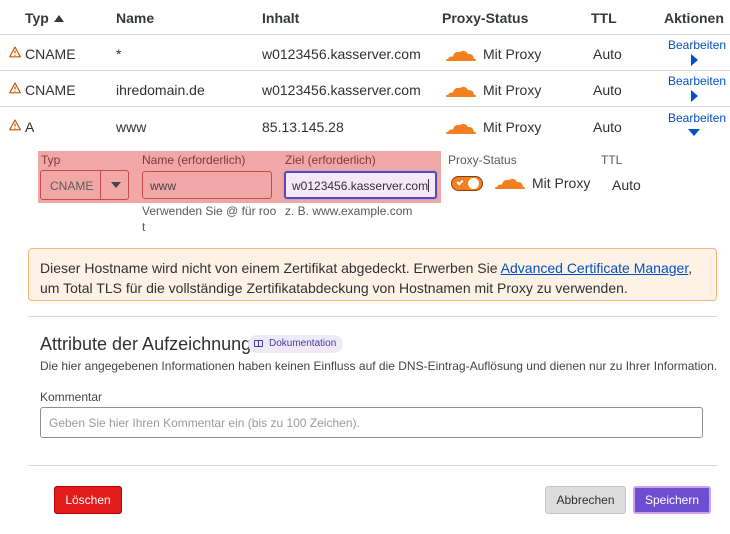 This screenshot has width=730, height=534. What do you see at coordinates (349, 211) in the screenshot?
I see `target-hint: z. B. www.example.com` at bounding box center [349, 211].